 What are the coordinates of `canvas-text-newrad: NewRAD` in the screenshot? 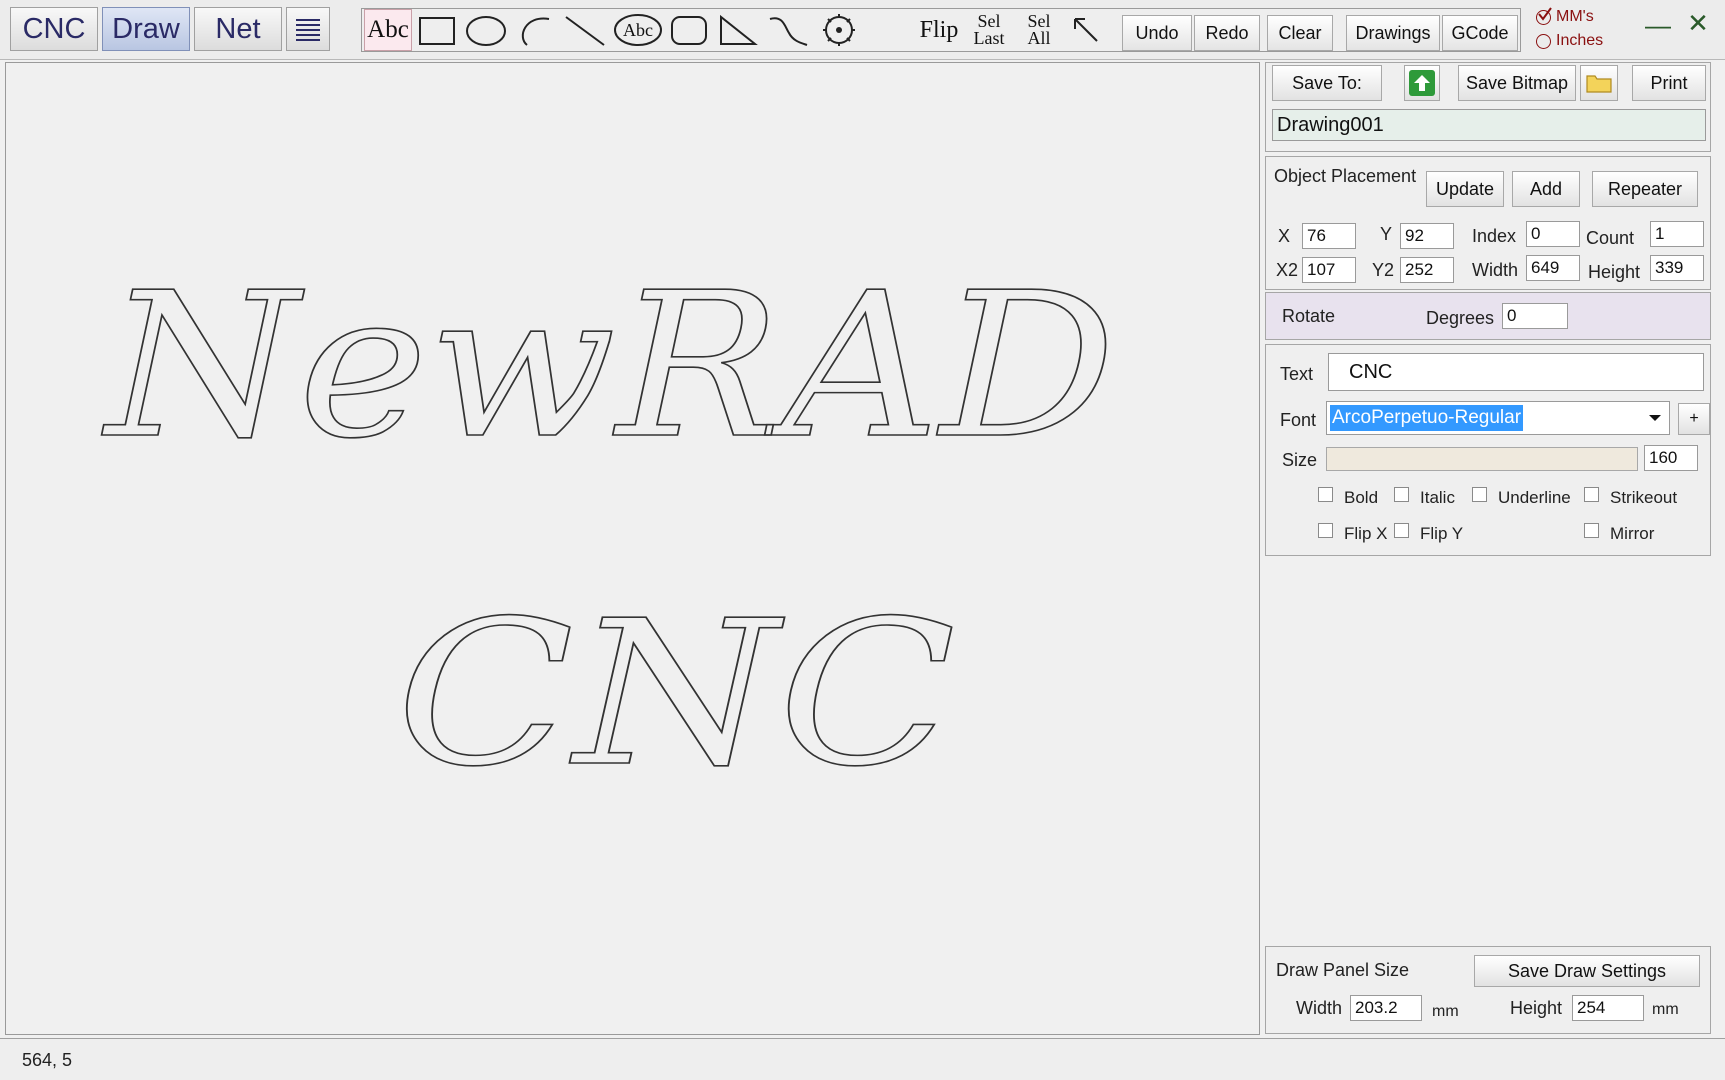 It's located at (609, 366).